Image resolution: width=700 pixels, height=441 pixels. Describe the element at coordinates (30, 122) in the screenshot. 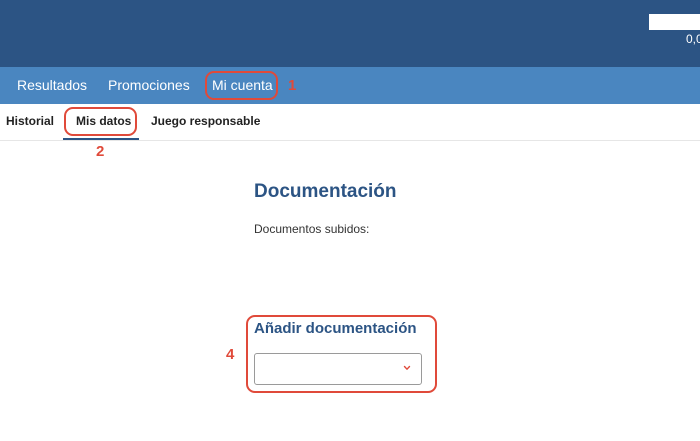

I see `tab-historial: Historial` at that location.